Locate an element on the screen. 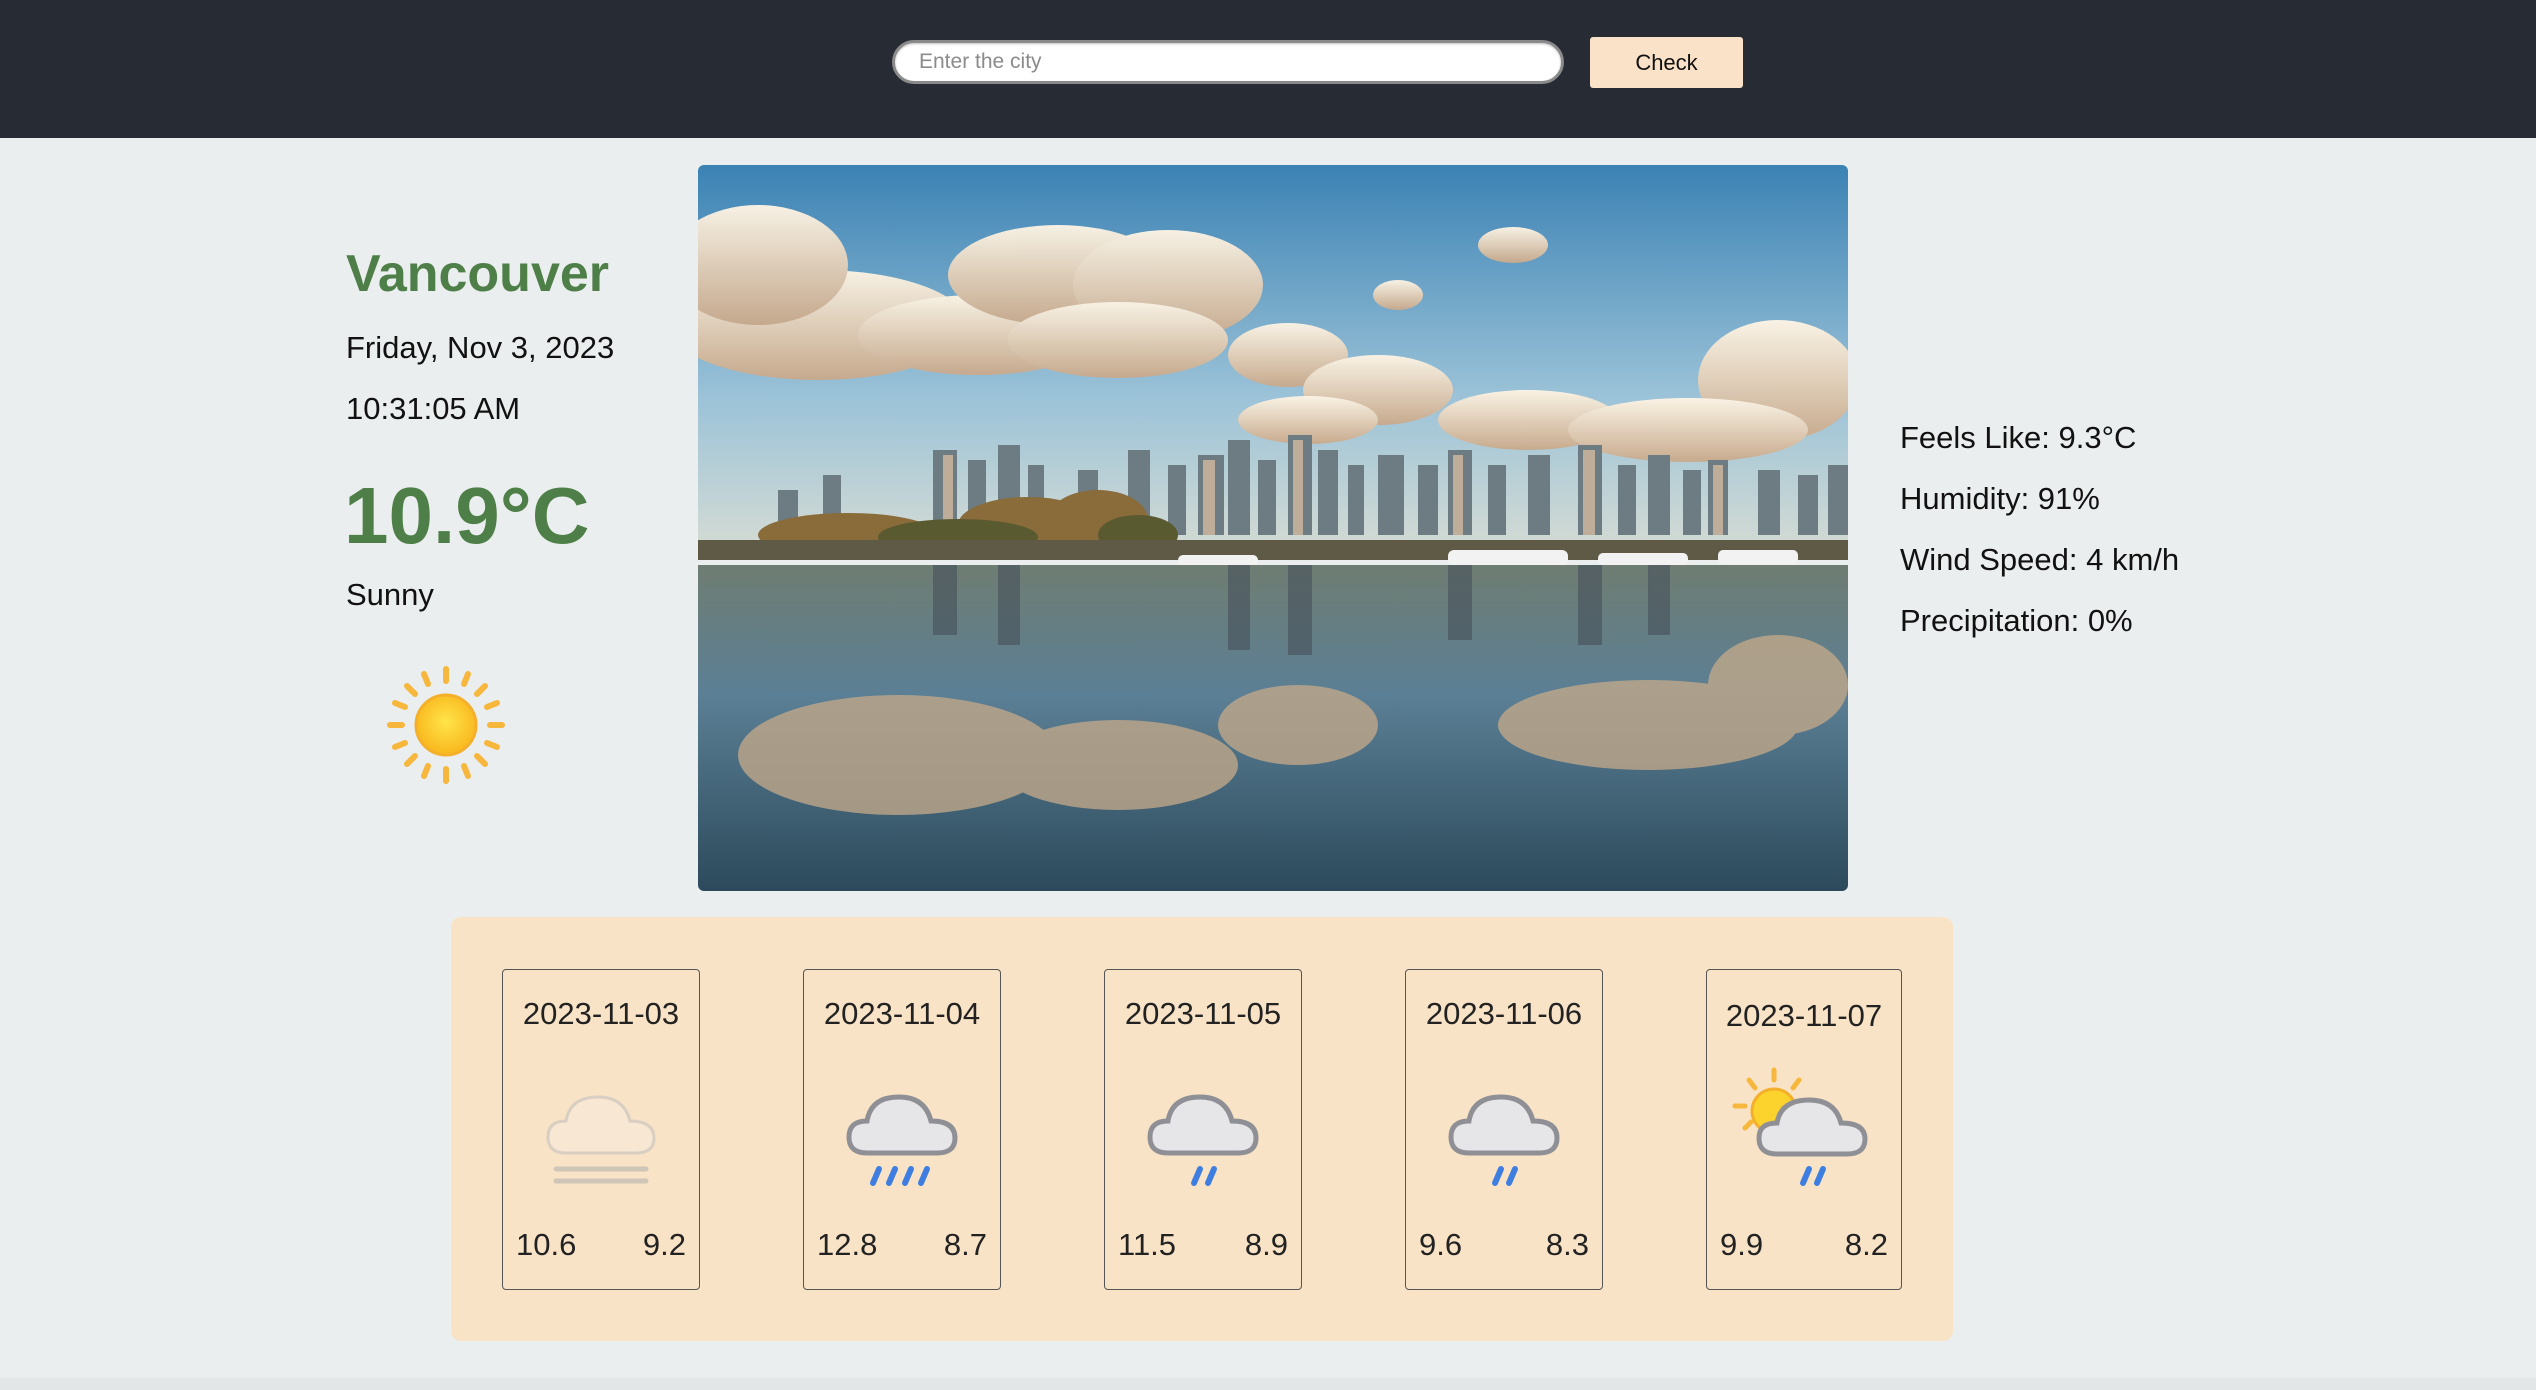 The image size is (2536, 1390). weather-condition: Sunny is located at coordinates (390, 594).